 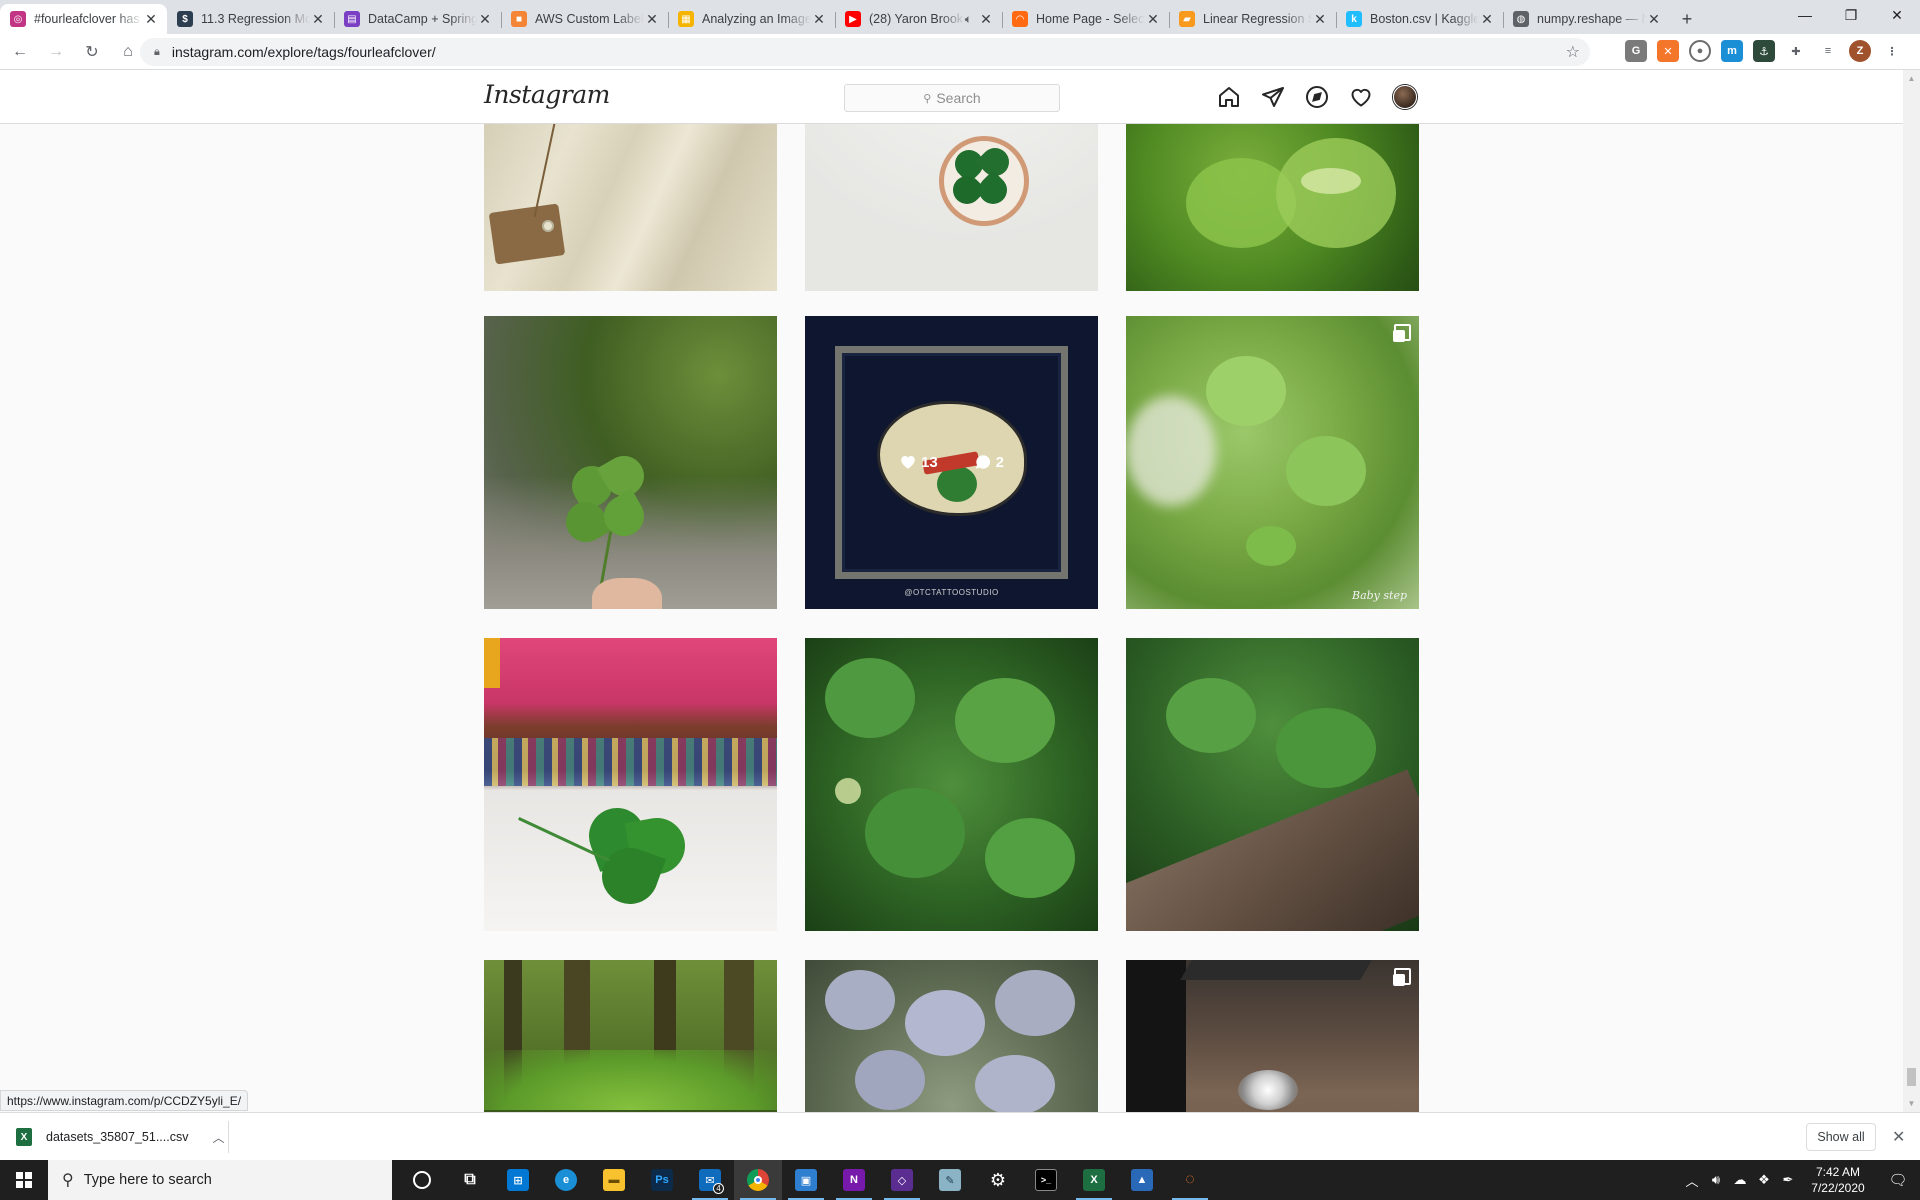 What do you see at coordinates (951, 784) in the screenshot?
I see `post-tile-clover-patch` at bounding box center [951, 784].